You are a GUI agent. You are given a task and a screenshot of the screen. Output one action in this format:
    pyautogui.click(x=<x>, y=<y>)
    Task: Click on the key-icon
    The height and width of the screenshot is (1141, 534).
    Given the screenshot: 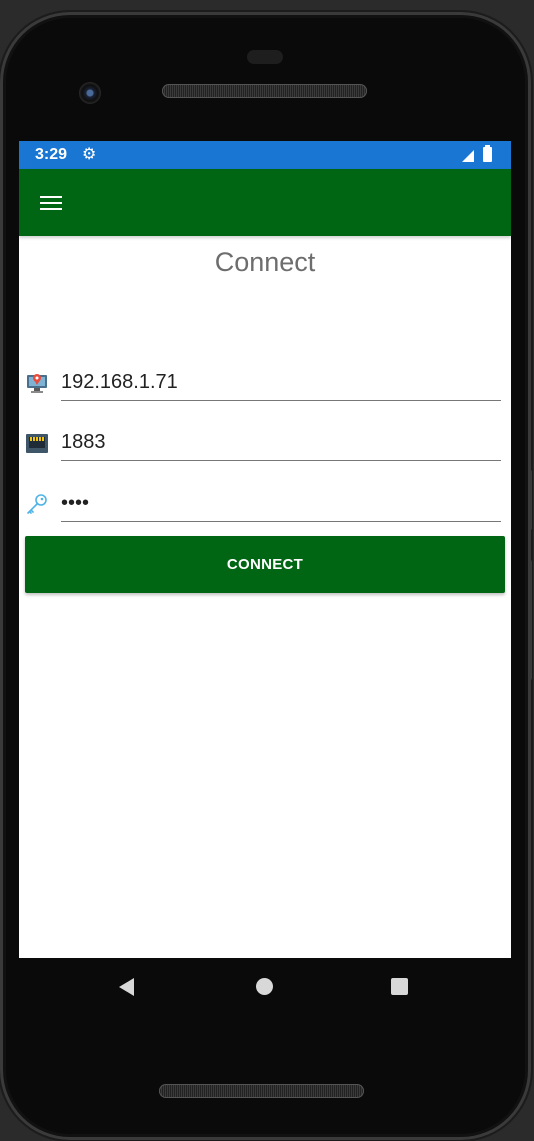 What is the action you would take?
    pyautogui.click(x=37, y=504)
    